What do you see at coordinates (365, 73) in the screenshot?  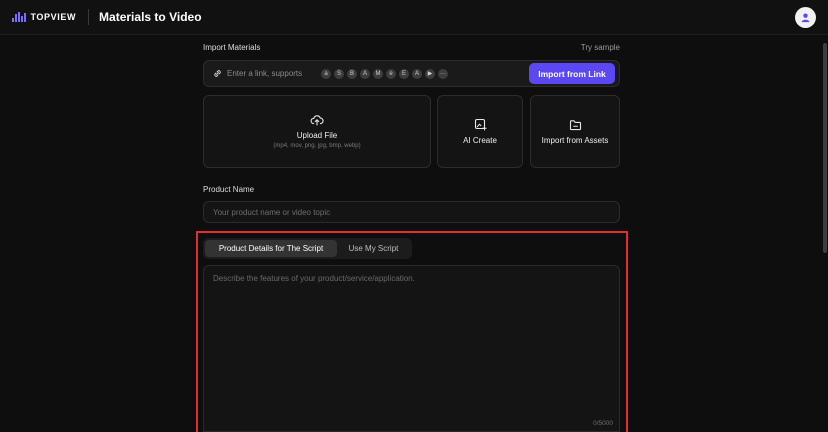 I see `aliexpress-icon: A` at bounding box center [365, 73].